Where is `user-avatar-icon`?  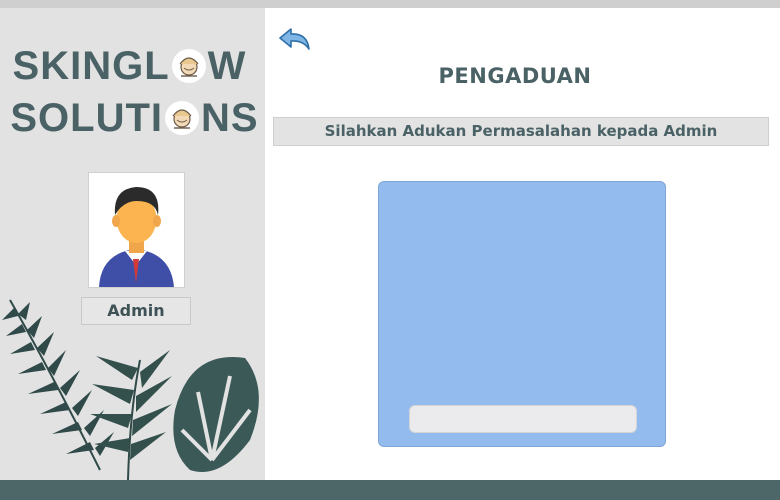 user-avatar-icon is located at coordinates (136, 237).